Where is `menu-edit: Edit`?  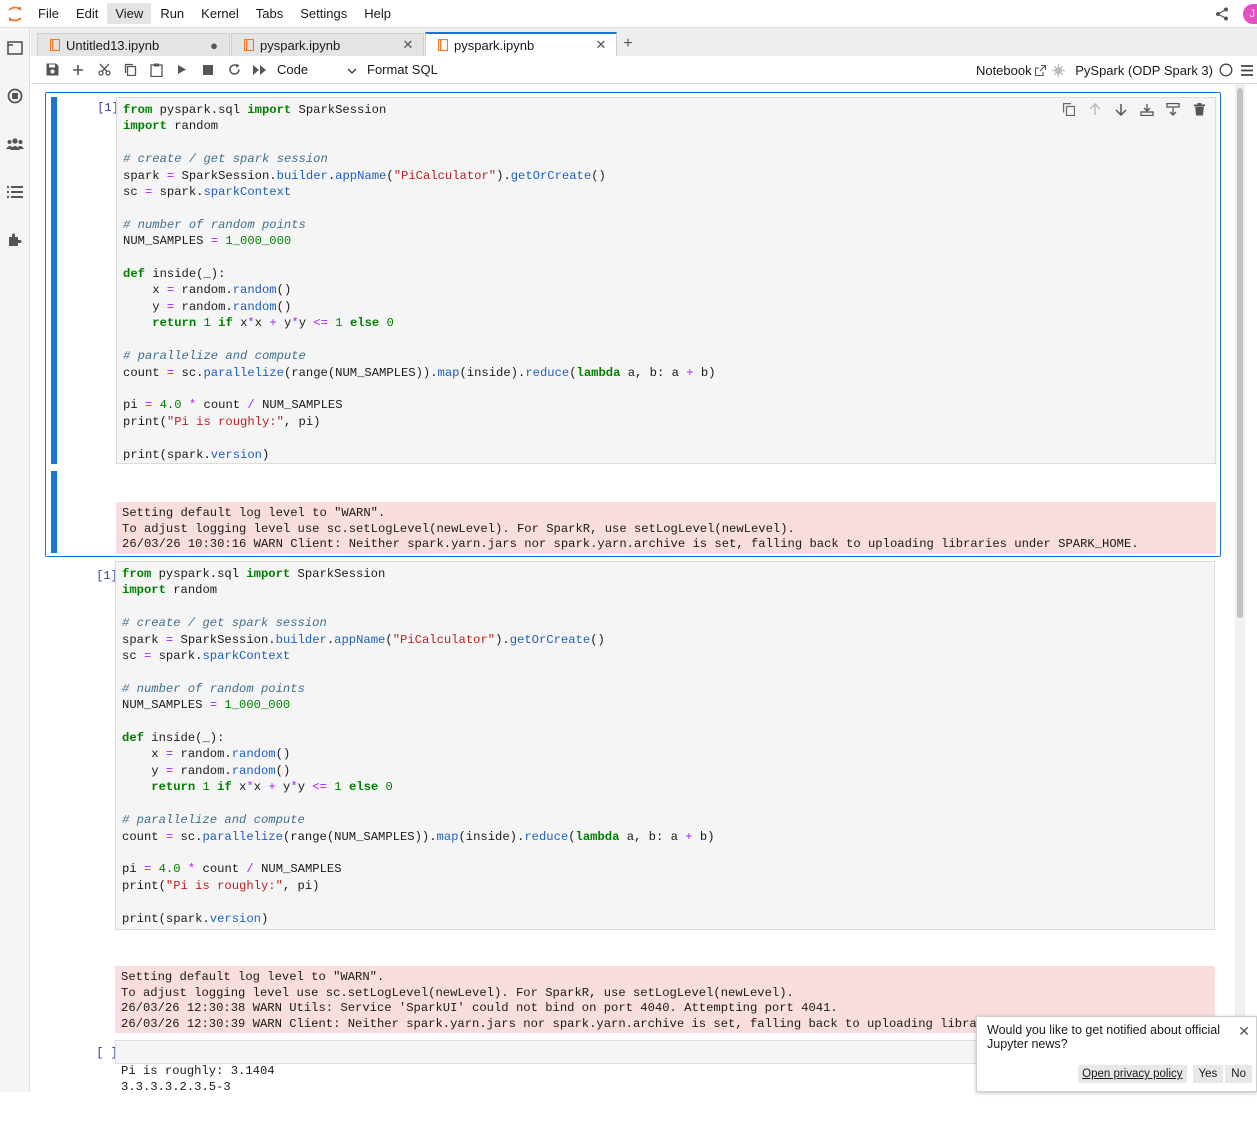 menu-edit: Edit is located at coordinates (87, 13).